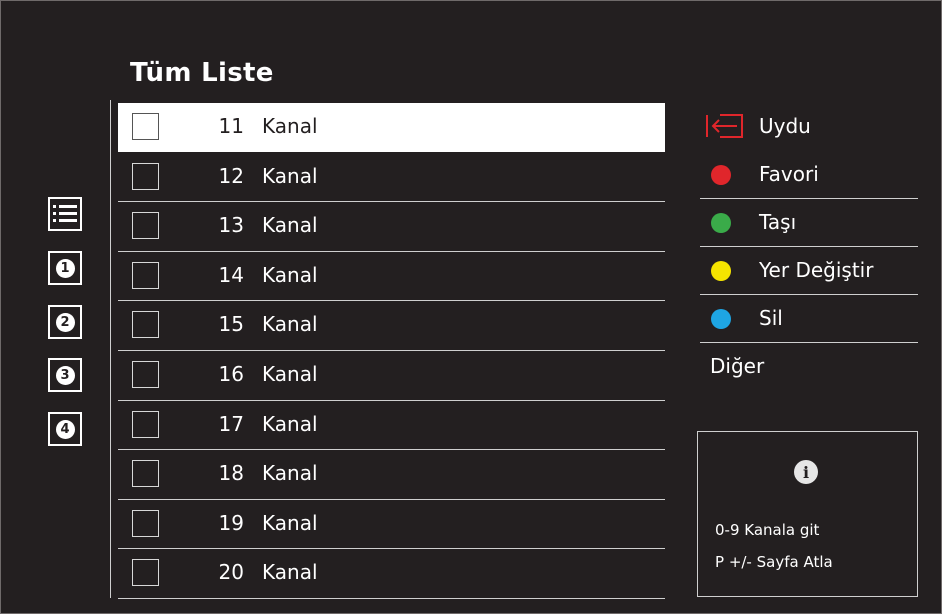 The image size is (942, 614). Describe the element at coordinates (65, 322) in the screenshot. I see `list-2-icon: 2` at that location.